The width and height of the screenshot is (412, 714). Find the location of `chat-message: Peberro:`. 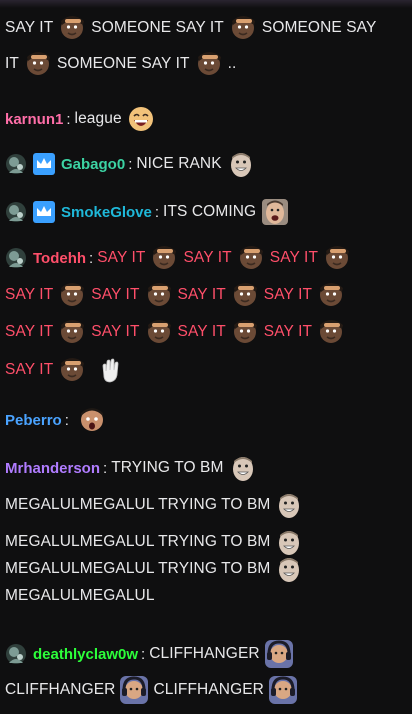

chat-message: Peberro: is located at coordinates (206, 420).